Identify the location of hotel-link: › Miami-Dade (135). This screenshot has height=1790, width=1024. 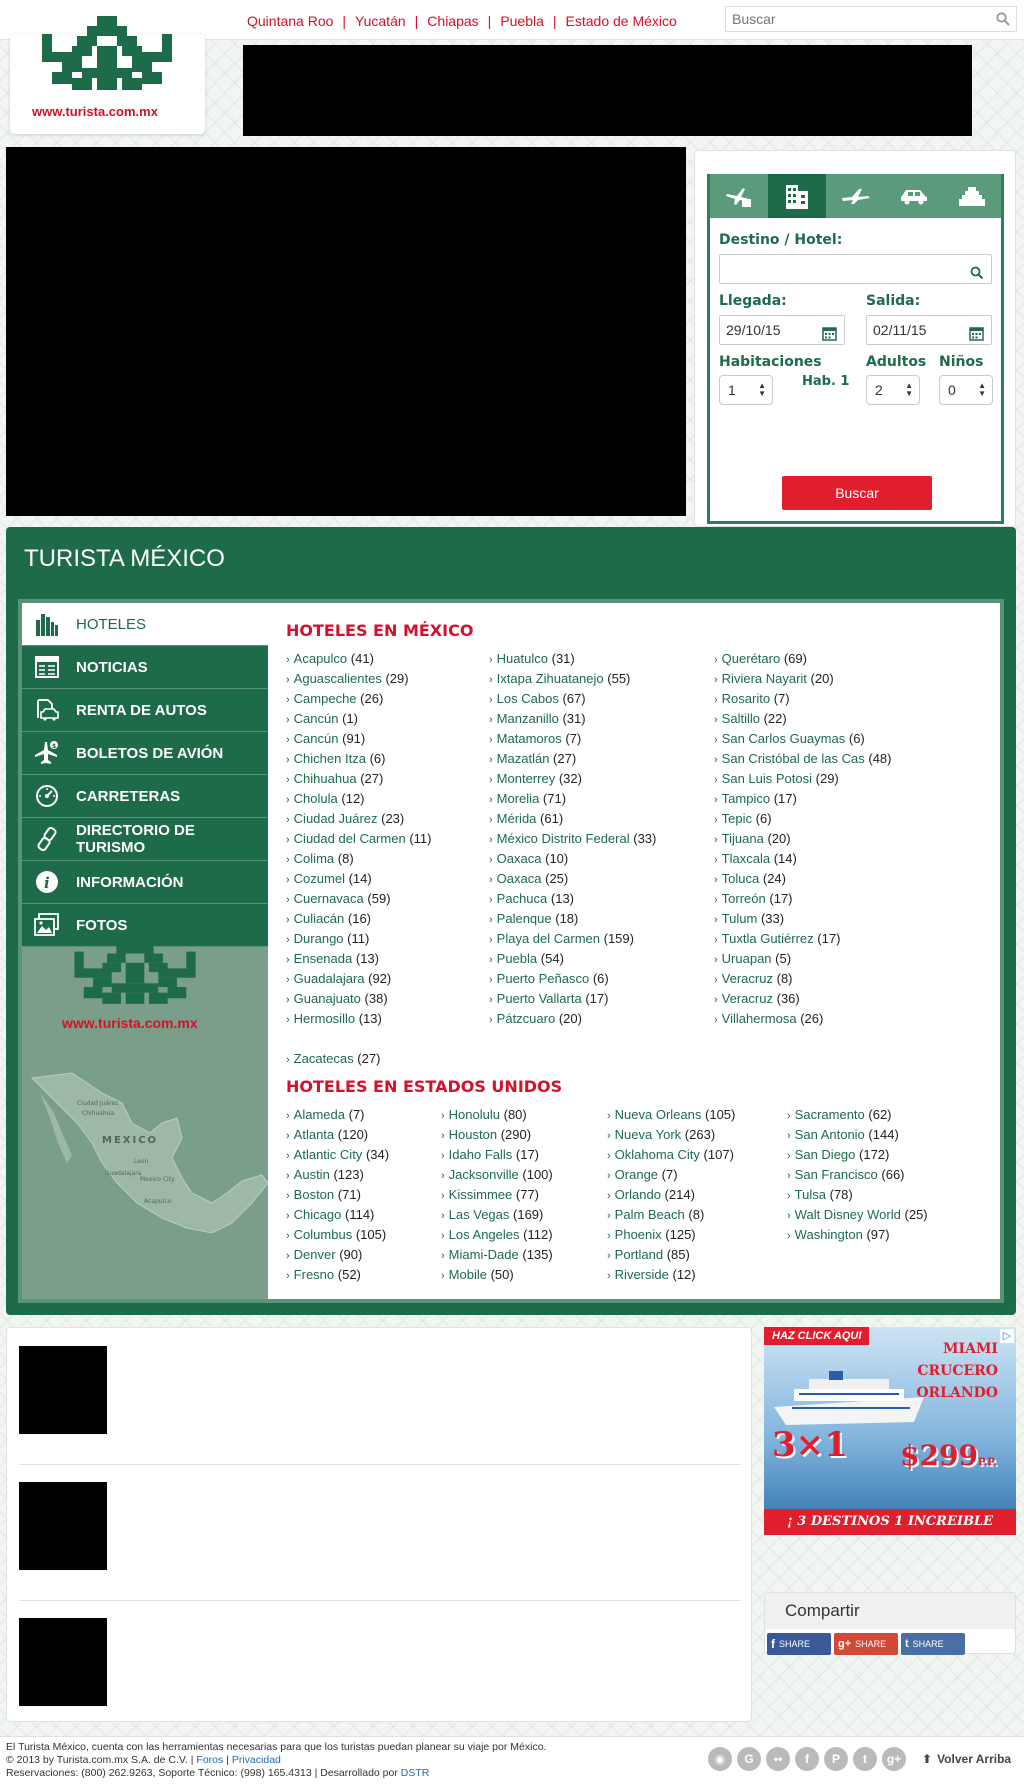
(497, 1255).